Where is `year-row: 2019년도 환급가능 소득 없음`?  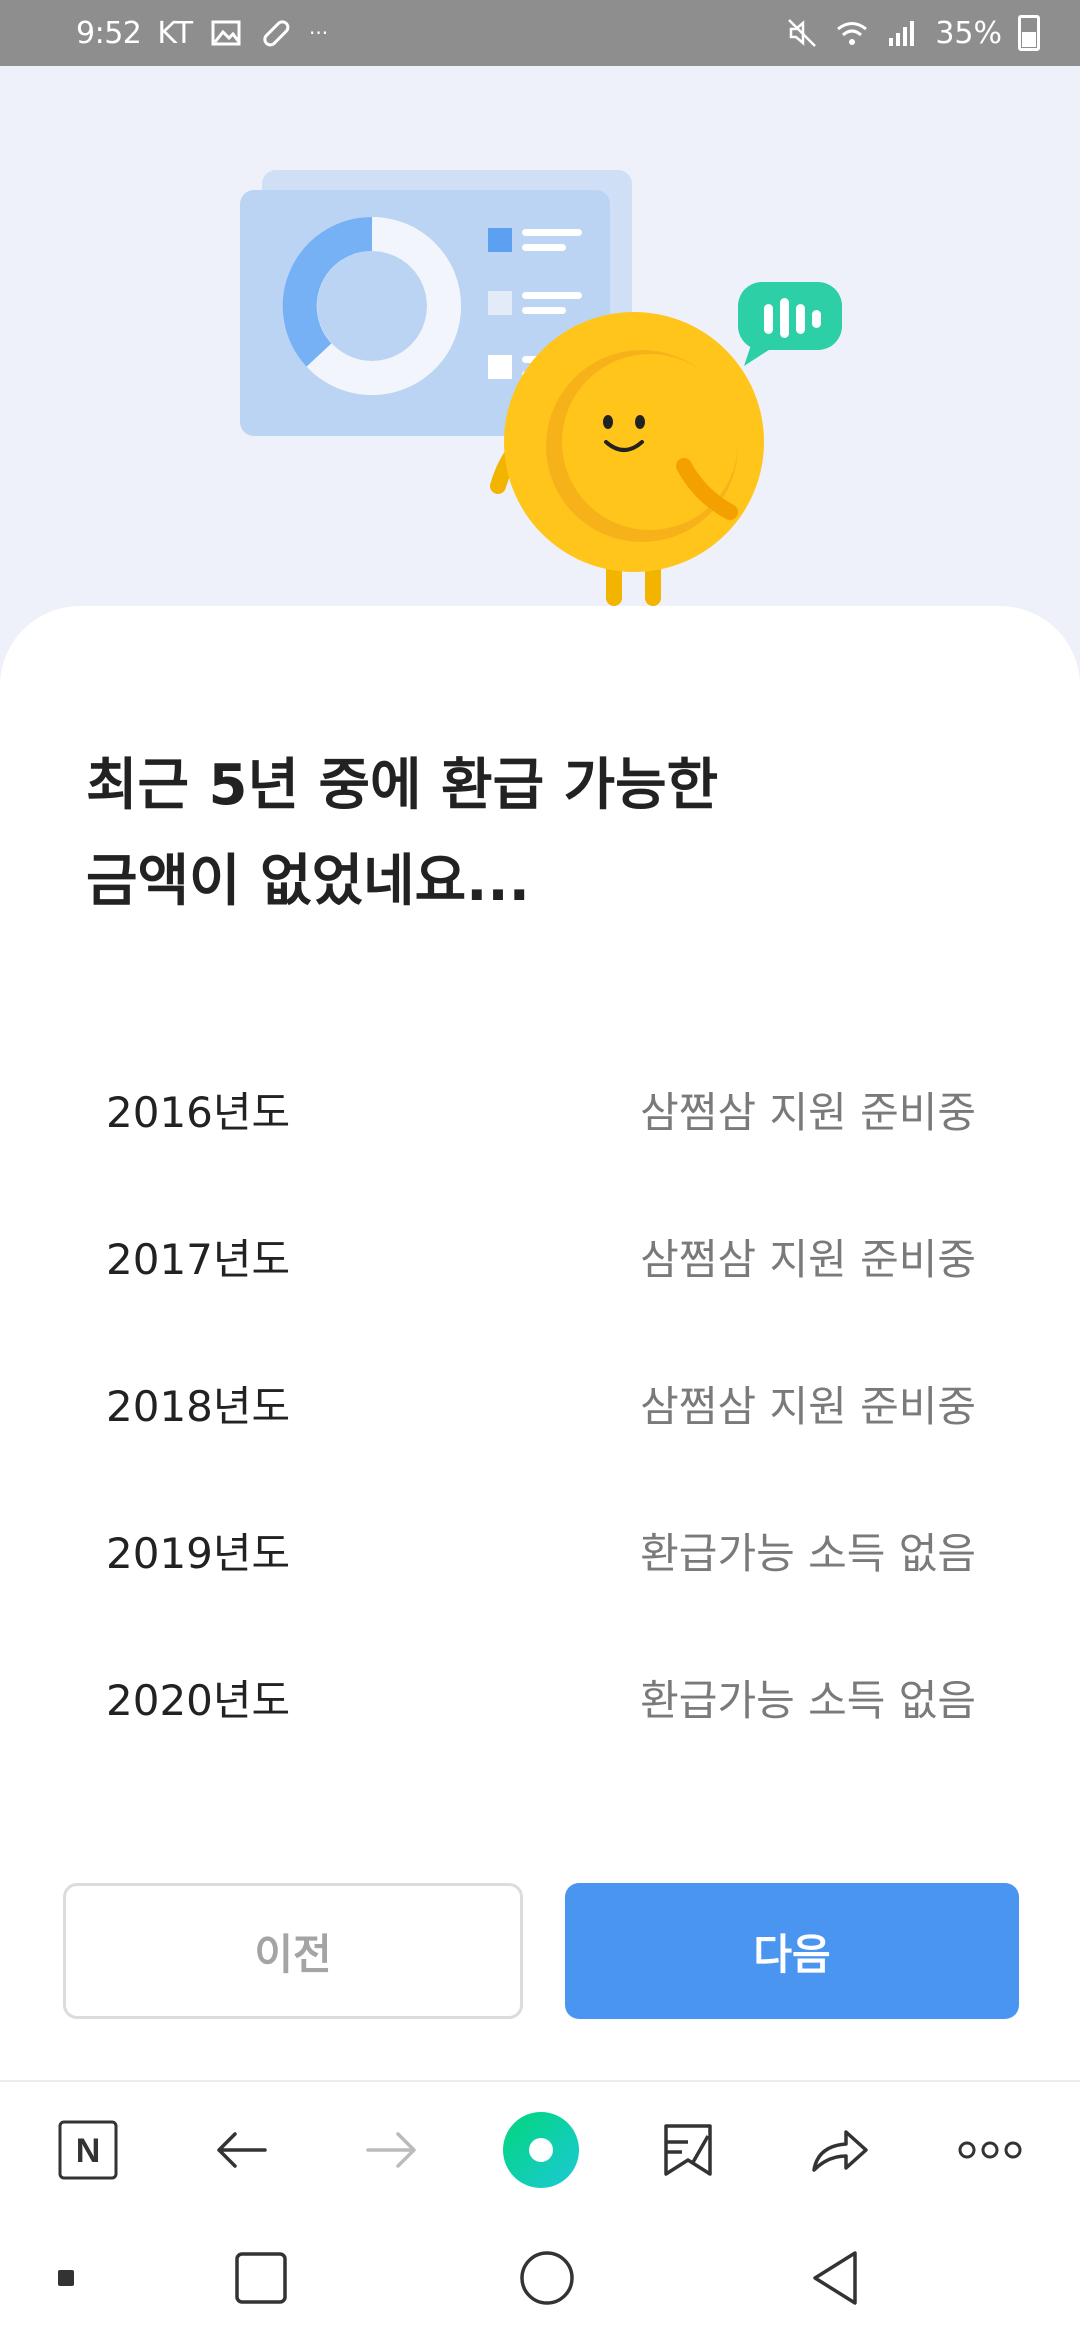
year-row: 2019년도 환급가능 소득 없음 is located at coordinates (541, 1550).